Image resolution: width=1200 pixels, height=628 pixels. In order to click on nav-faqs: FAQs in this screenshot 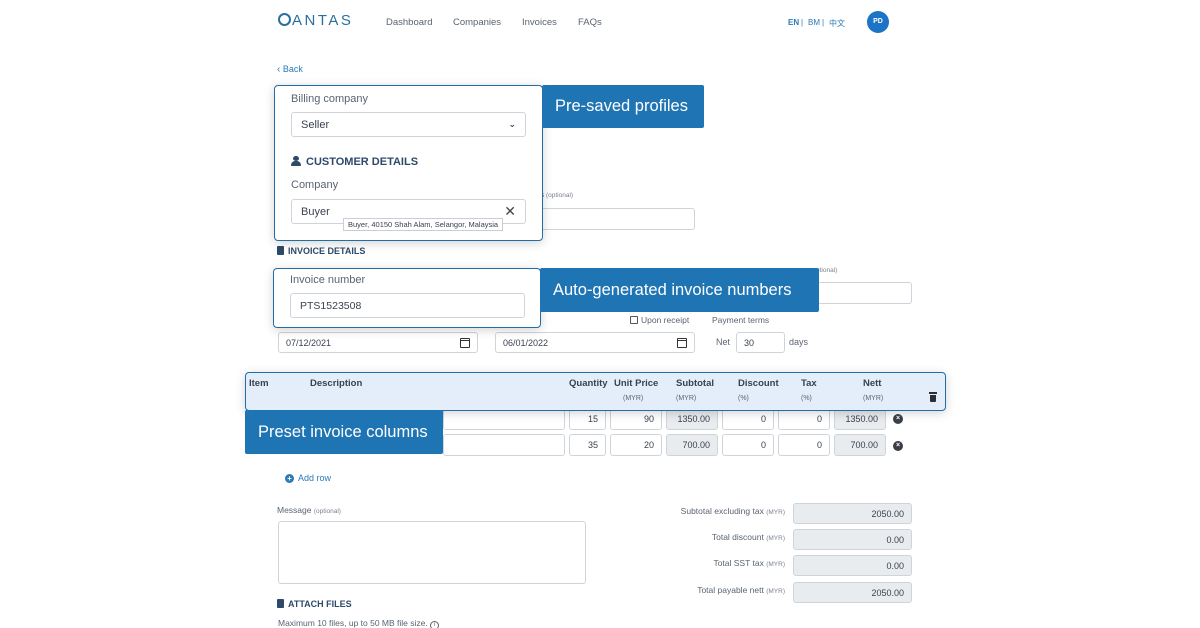, I will do `click(590, 22)`.